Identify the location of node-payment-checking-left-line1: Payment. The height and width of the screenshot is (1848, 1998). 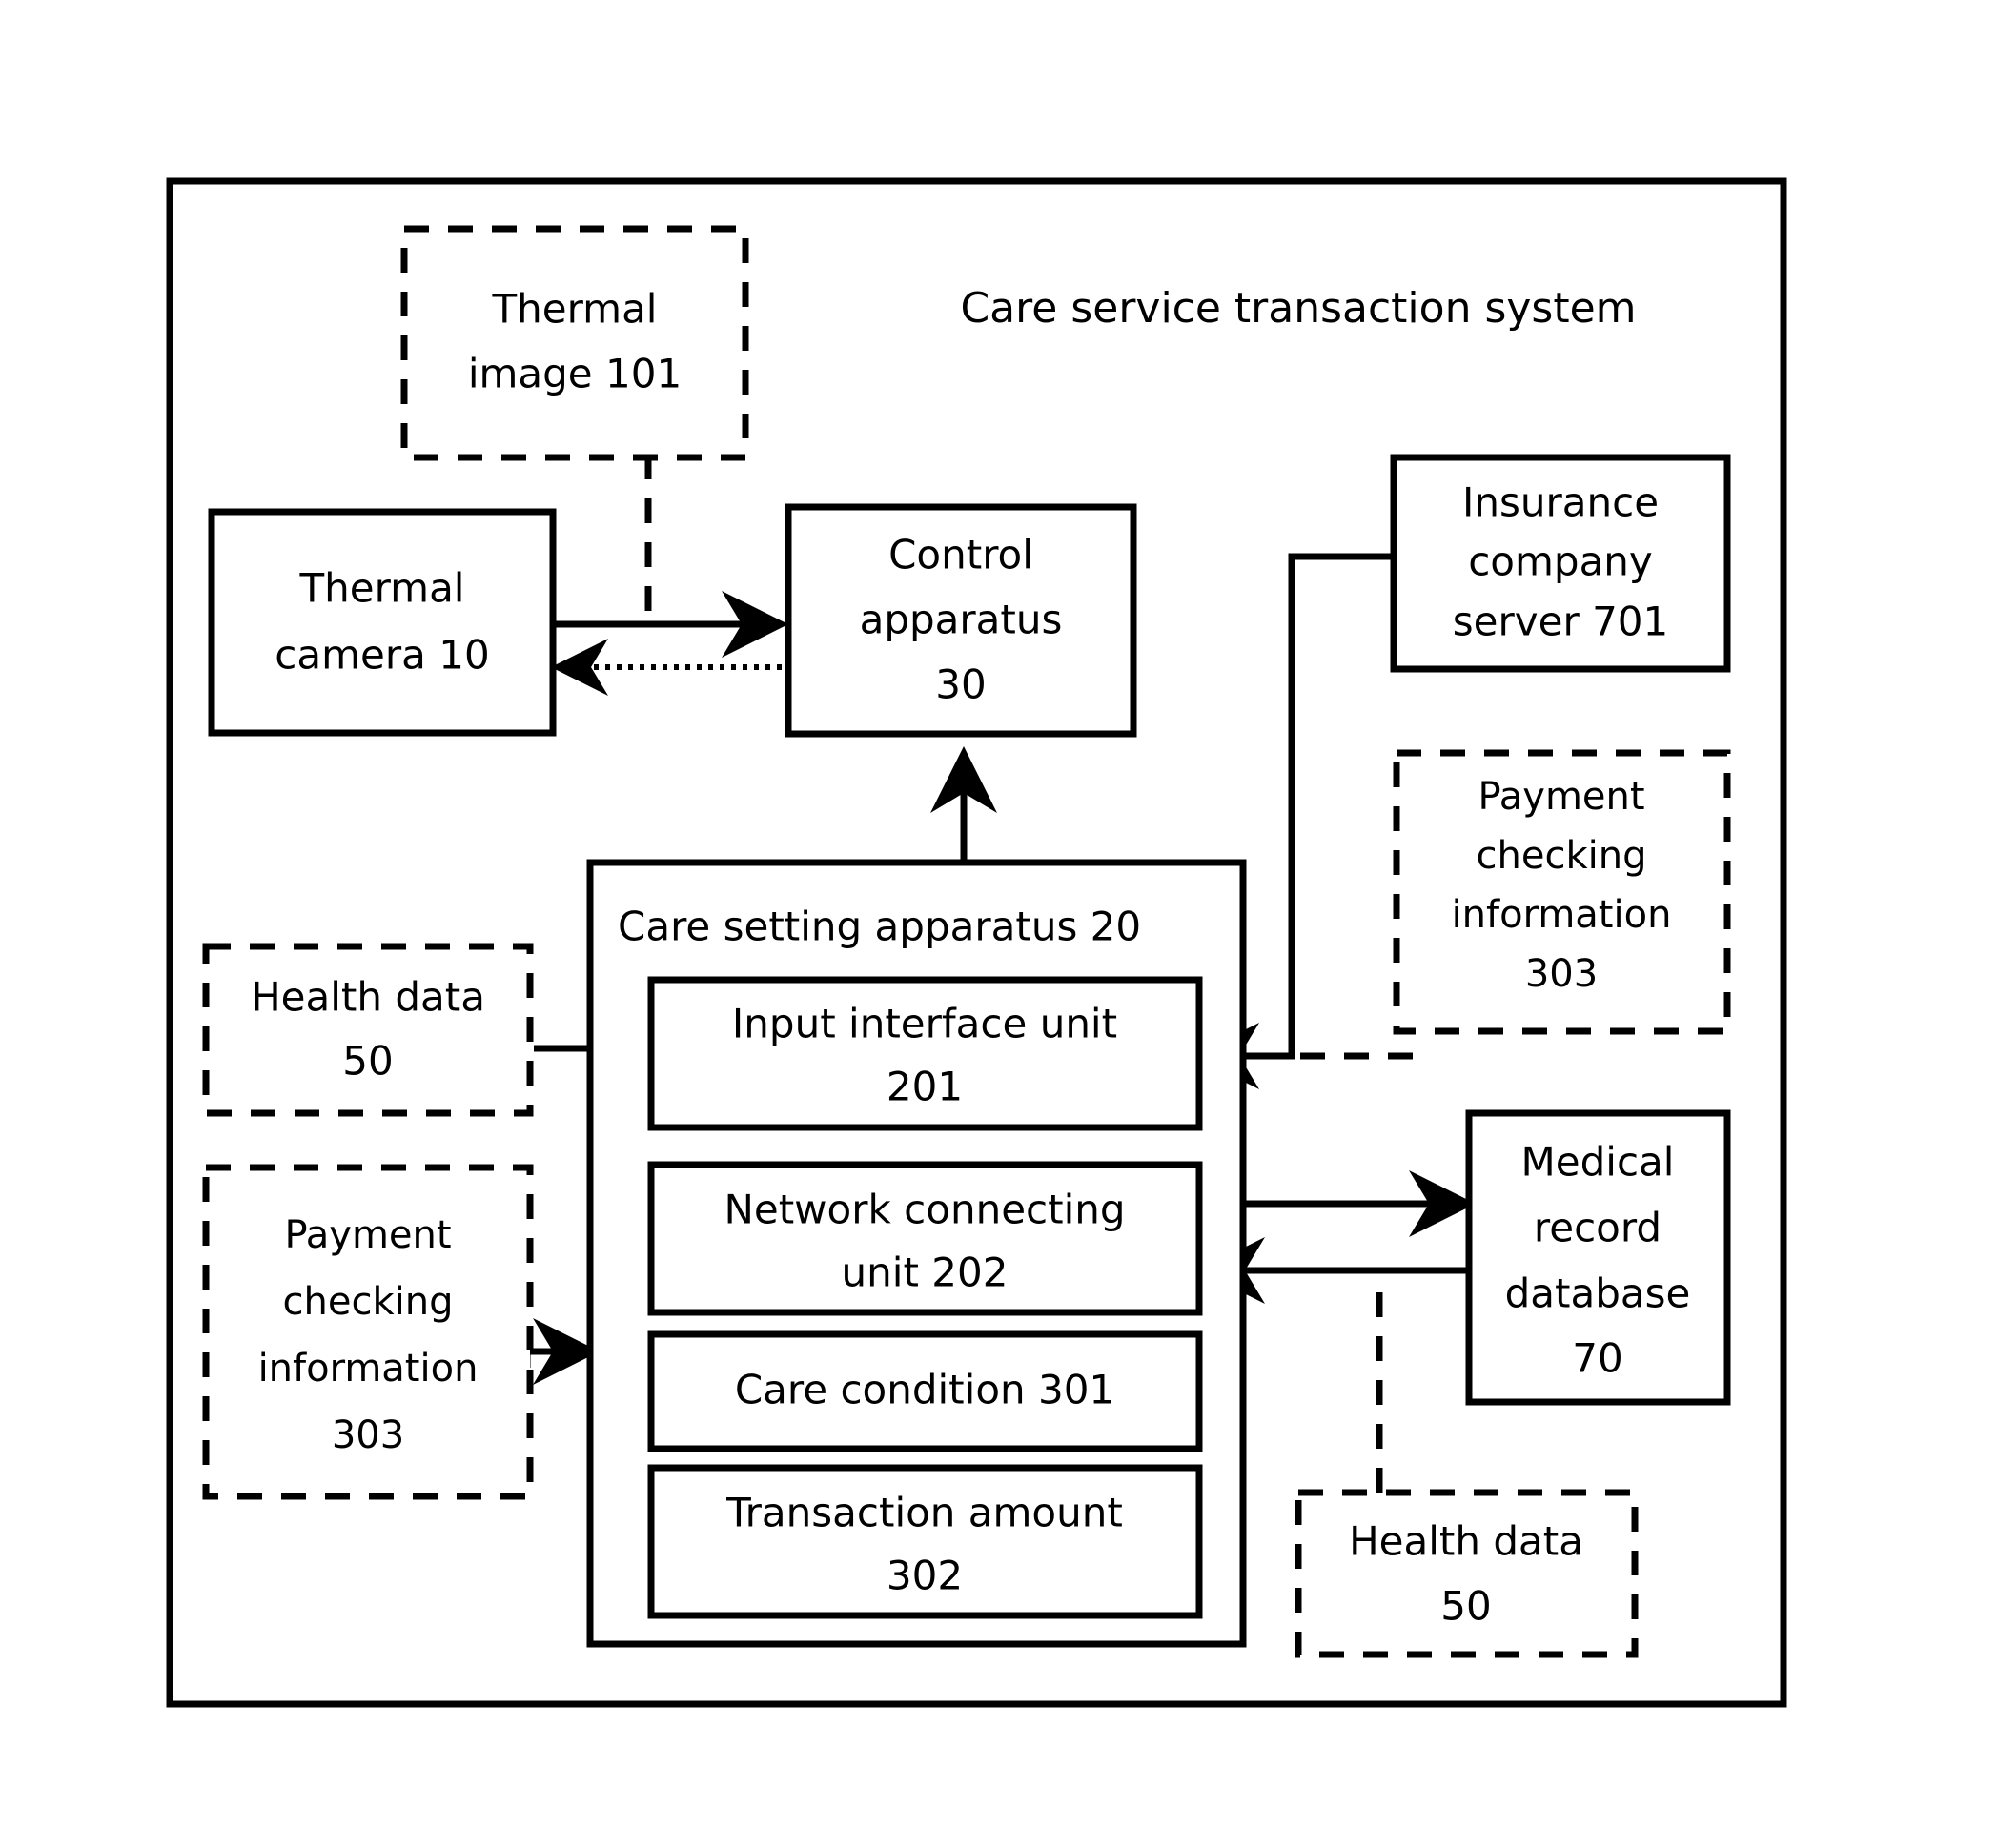
(367, 1235).